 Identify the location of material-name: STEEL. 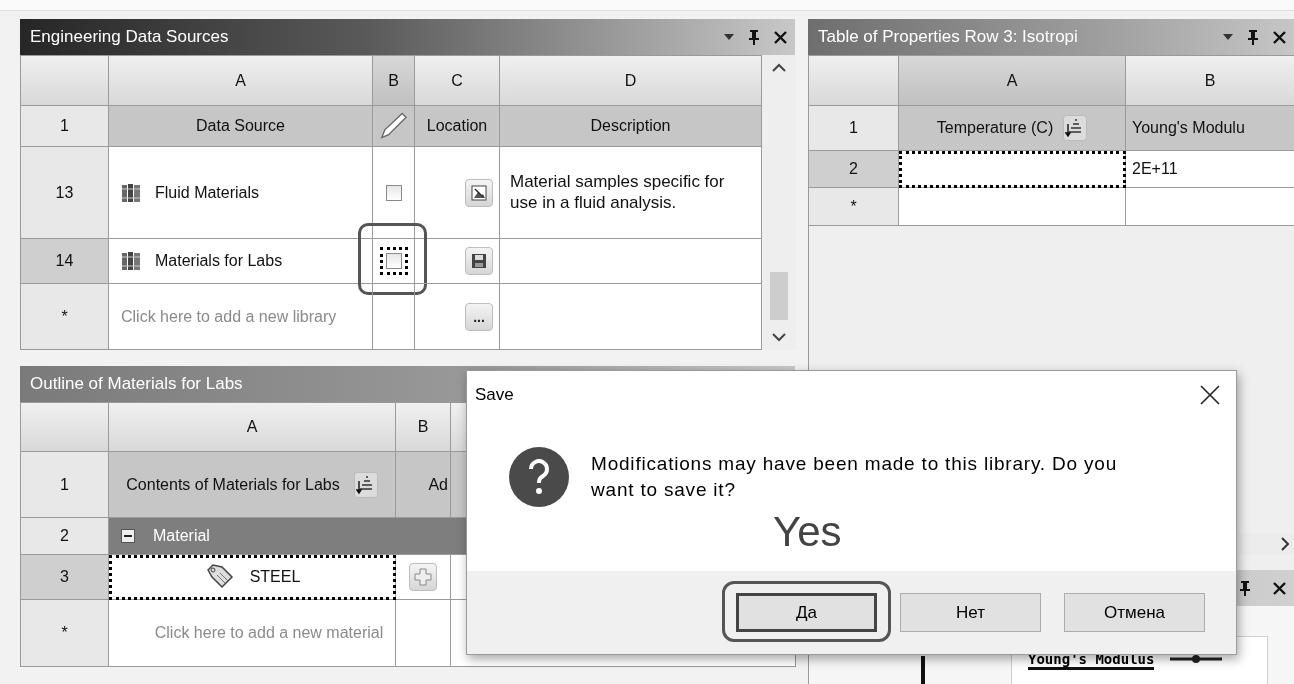
(275, 577).